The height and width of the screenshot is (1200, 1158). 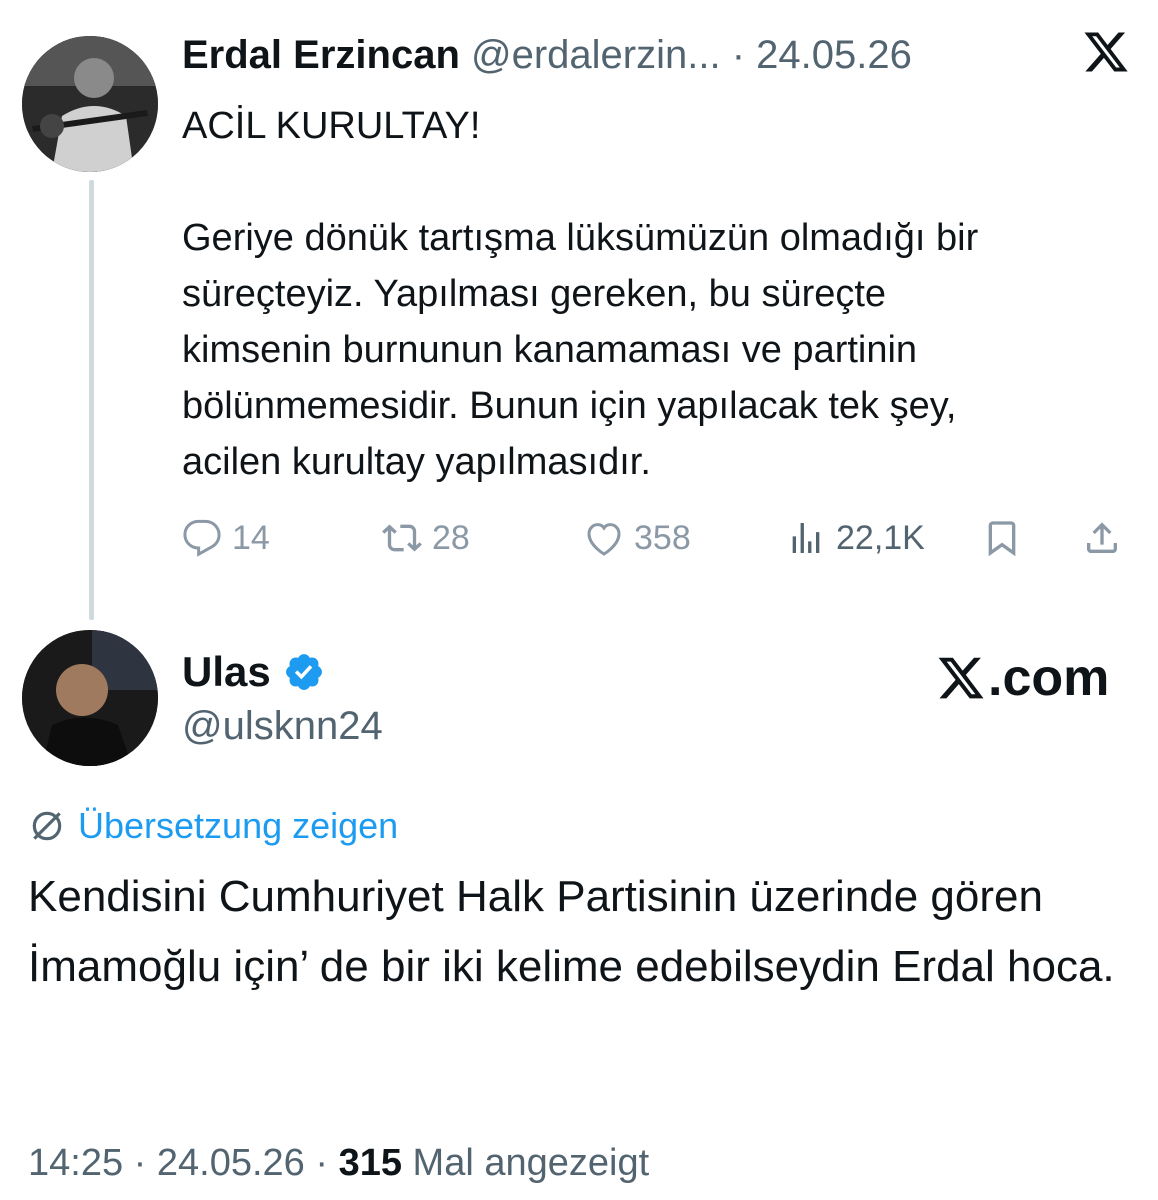 I want to click on avatar-ulas-image, so click(x=90, y=698).